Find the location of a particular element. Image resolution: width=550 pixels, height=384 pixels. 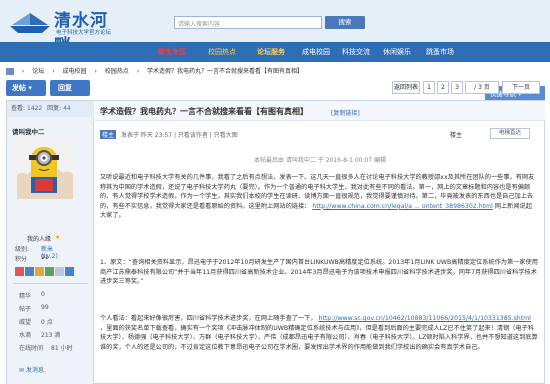

send-message-label: 发消息 is located at coordinates (34, 370).